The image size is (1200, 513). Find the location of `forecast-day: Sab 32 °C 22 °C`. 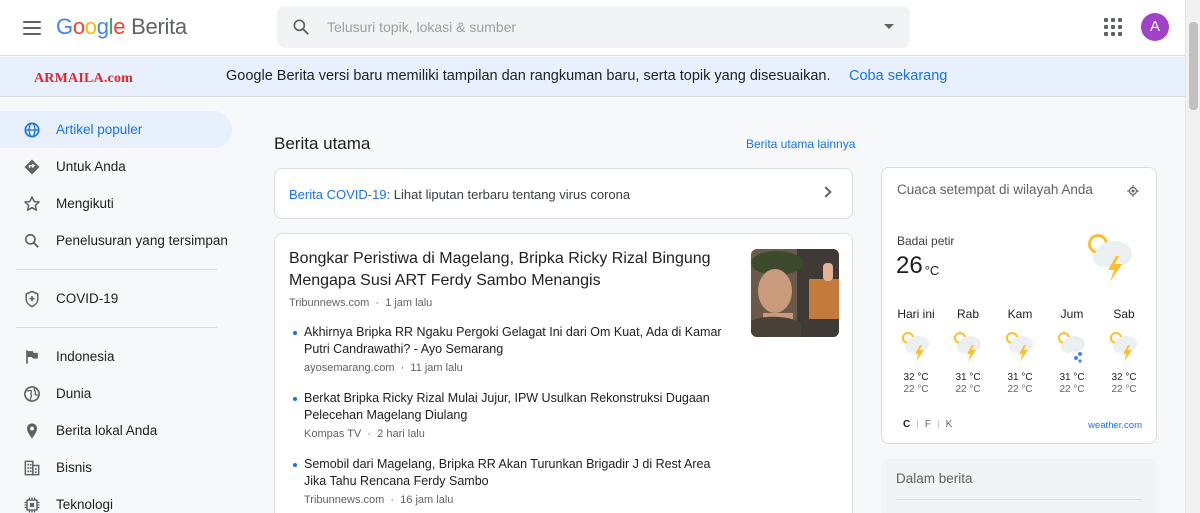

forecast-day: Sab 32 °C 22 °C is located at coordinates (1124, 351).